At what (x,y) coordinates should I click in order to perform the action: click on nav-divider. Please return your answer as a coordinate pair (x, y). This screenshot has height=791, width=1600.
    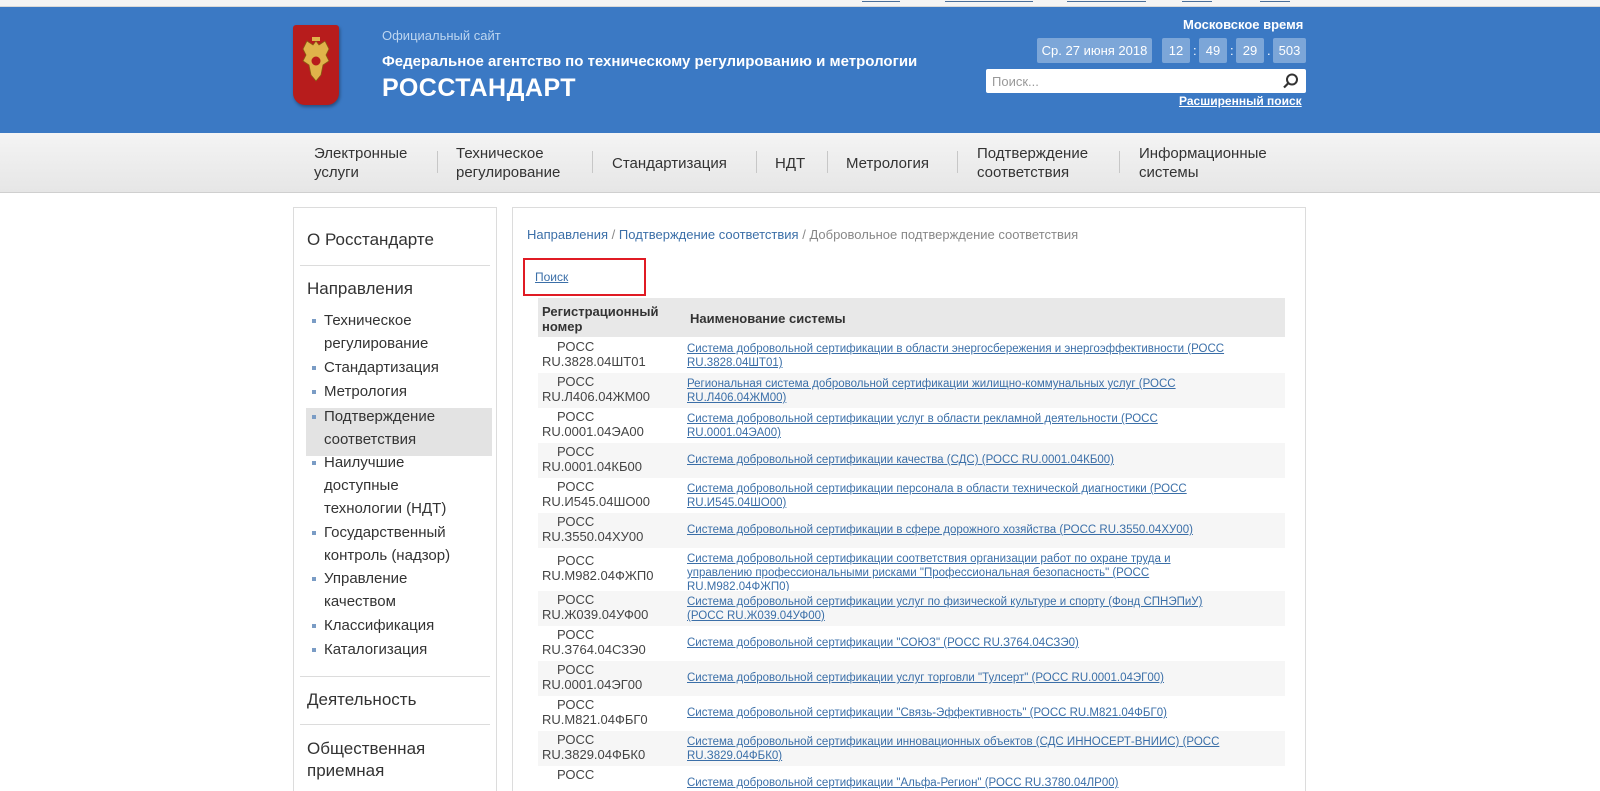
    Looking at the image, I should click on (592, 162).